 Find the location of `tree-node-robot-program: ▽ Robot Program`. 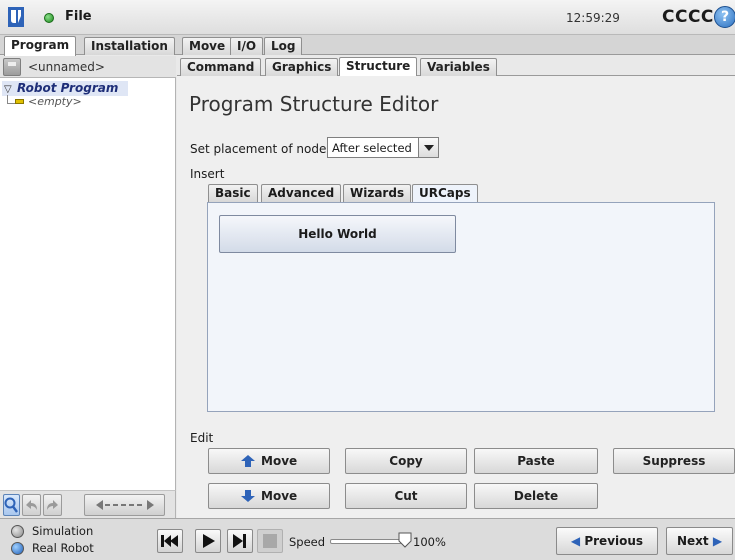

tree-node-robot-program: ▽ Robot Program is located at coordinates (65, 88).